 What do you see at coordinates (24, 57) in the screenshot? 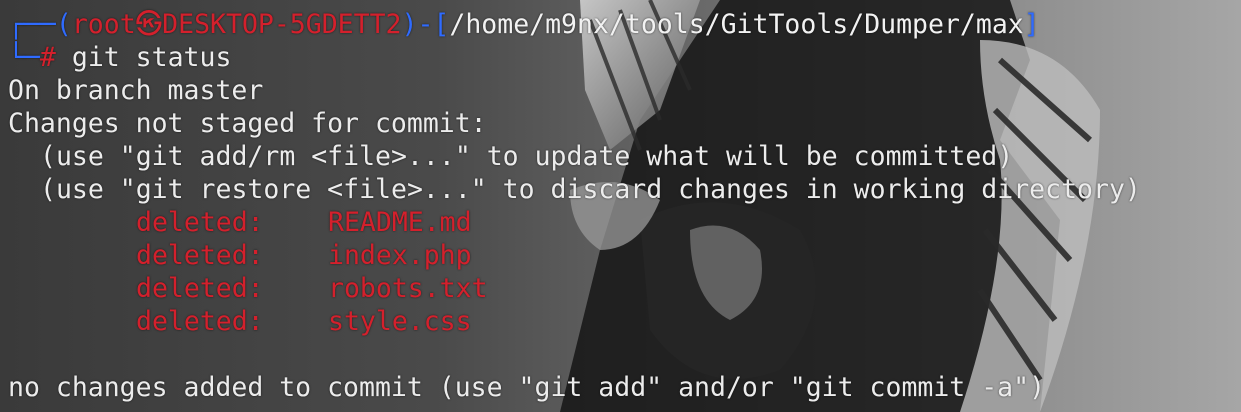
I see `prompt-corner-bottom: └─` at bounding box center [24, 57].